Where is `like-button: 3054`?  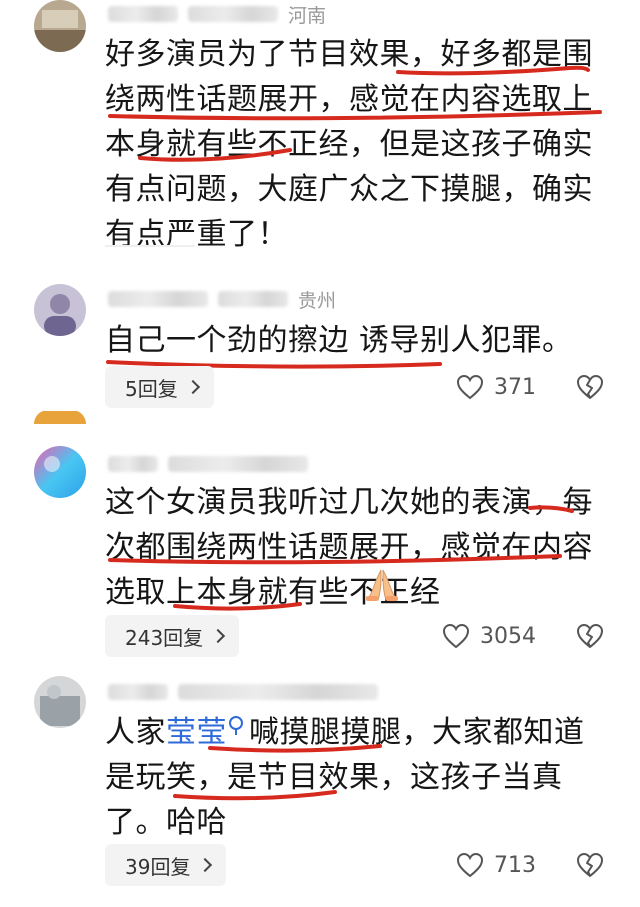
like-button: 3054 is located at coordinates (489, 636).